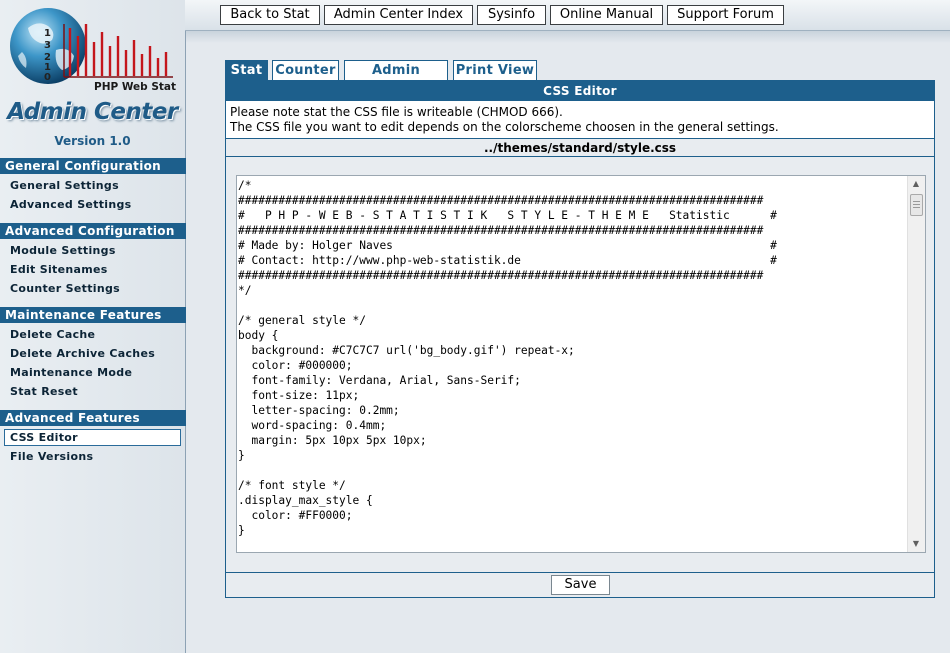 The width and height of the screenshot is (950, 653). I want to click on tab-stat: Stat, so click(246, 70).